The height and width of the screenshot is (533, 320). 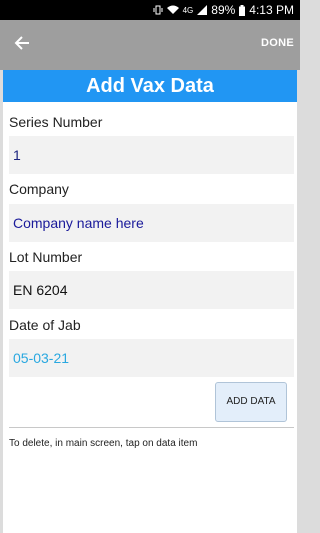 I want to click on app-bar: DONE, so click(x=150, y=45).